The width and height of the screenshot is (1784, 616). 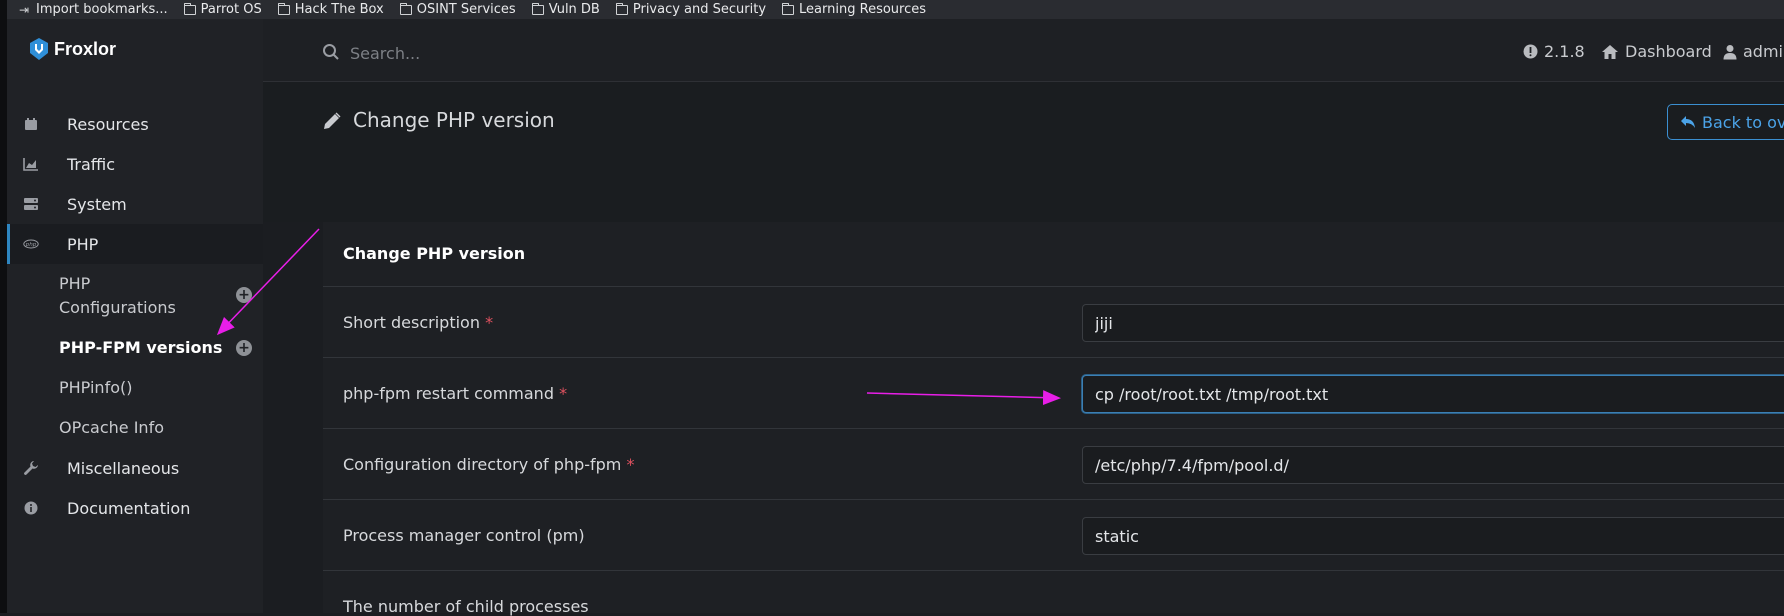 I want to click on label-short-description: Short description *, so click(x=418, y=322).